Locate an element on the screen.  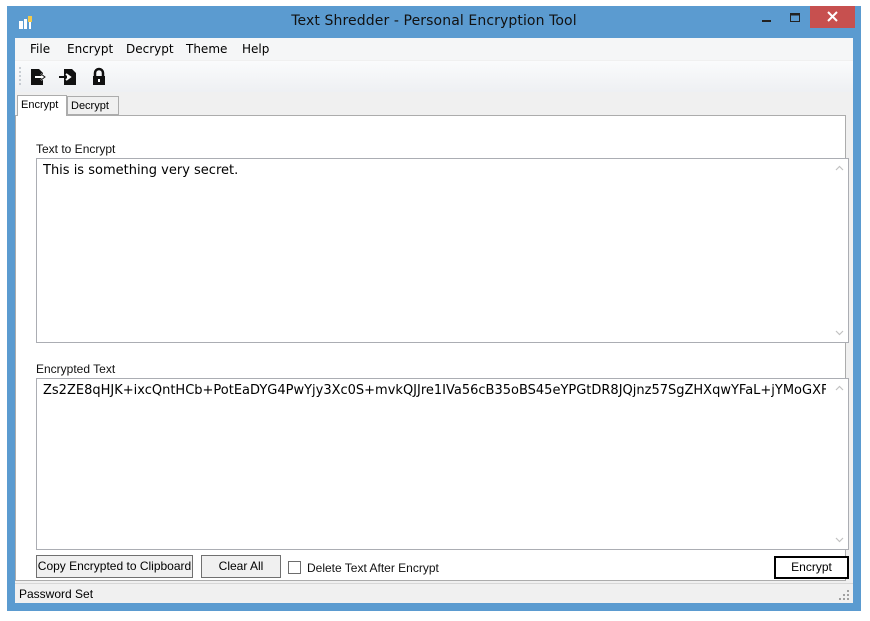
menu-encrypt: Encrypt is located at coordinates (90, 49).